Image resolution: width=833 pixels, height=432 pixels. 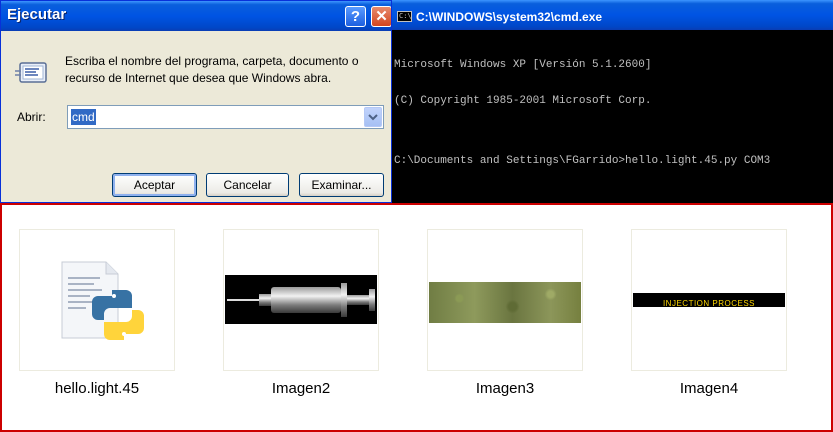 What do you see at coordinates (709, 303) in the screenshot?
I see `banner-text: INJECTION PROCESS` at bounding box center [709, 303].